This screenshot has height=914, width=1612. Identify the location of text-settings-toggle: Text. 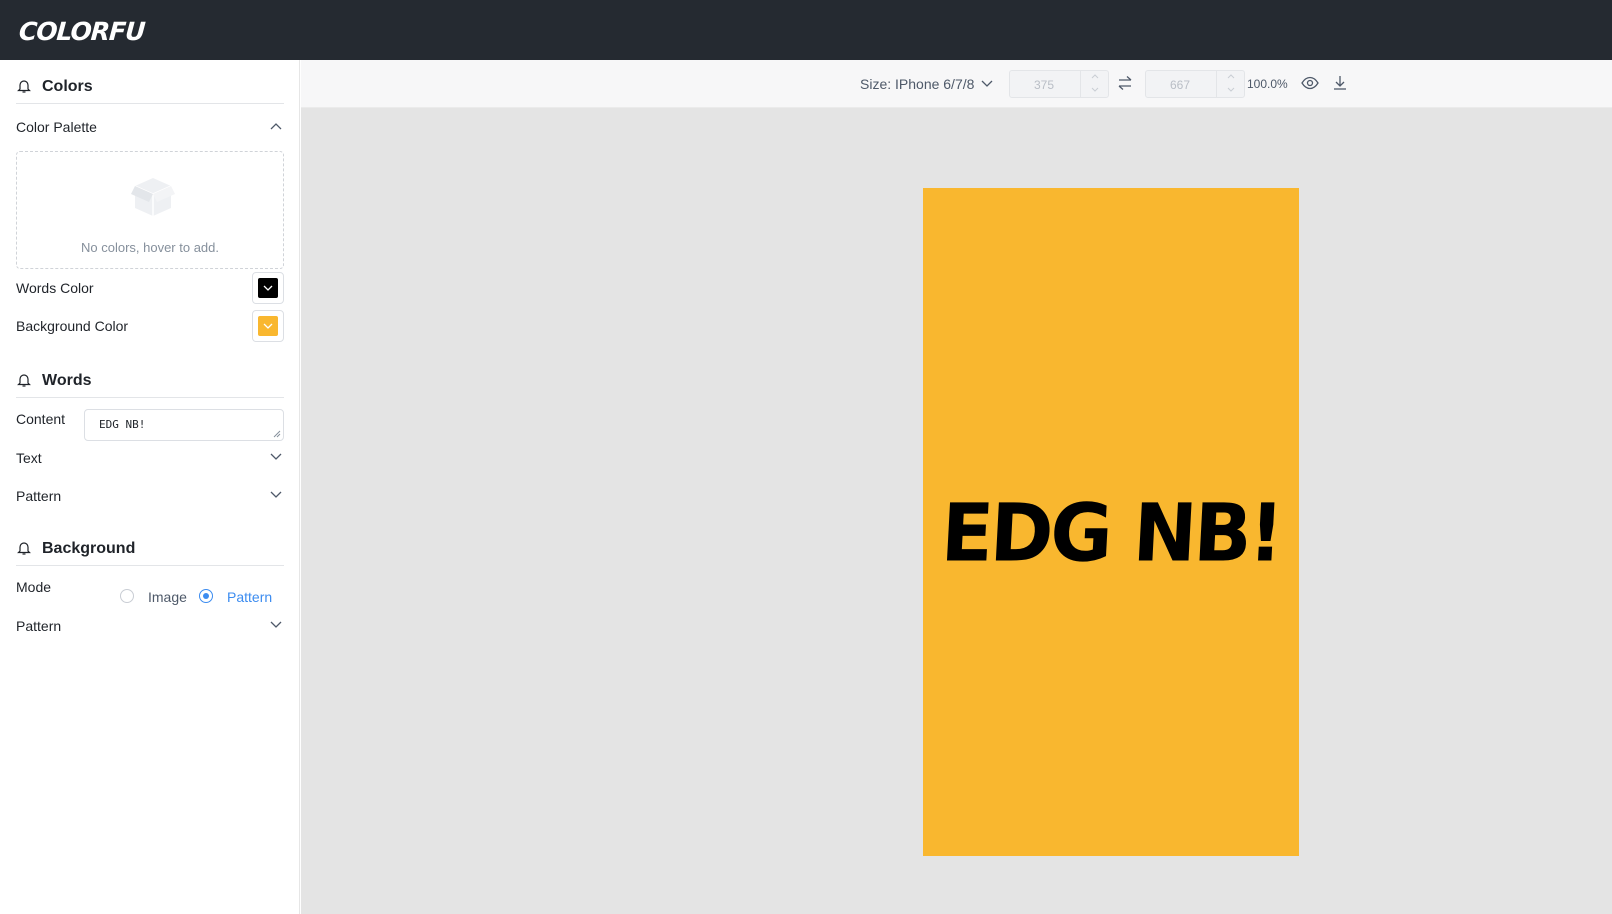
(150, 458).